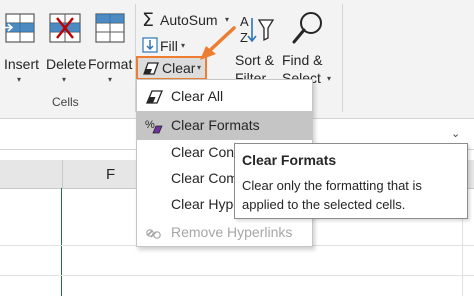 This screenshot has width=474, height=296. What do you see at coordinates (18, 28) in the screenshot?
I see `insert-cells-icon` at bounding box center [18, 28].